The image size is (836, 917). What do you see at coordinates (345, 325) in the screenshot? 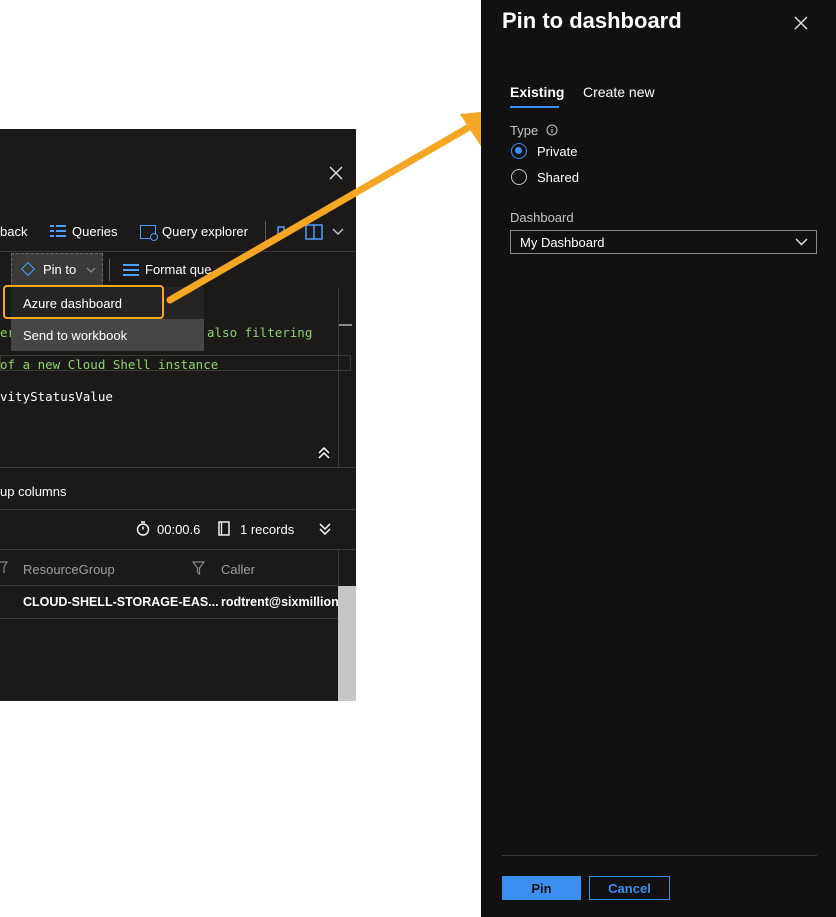
I see `editor-scroll-thumb` at bounding box center [345, 325].